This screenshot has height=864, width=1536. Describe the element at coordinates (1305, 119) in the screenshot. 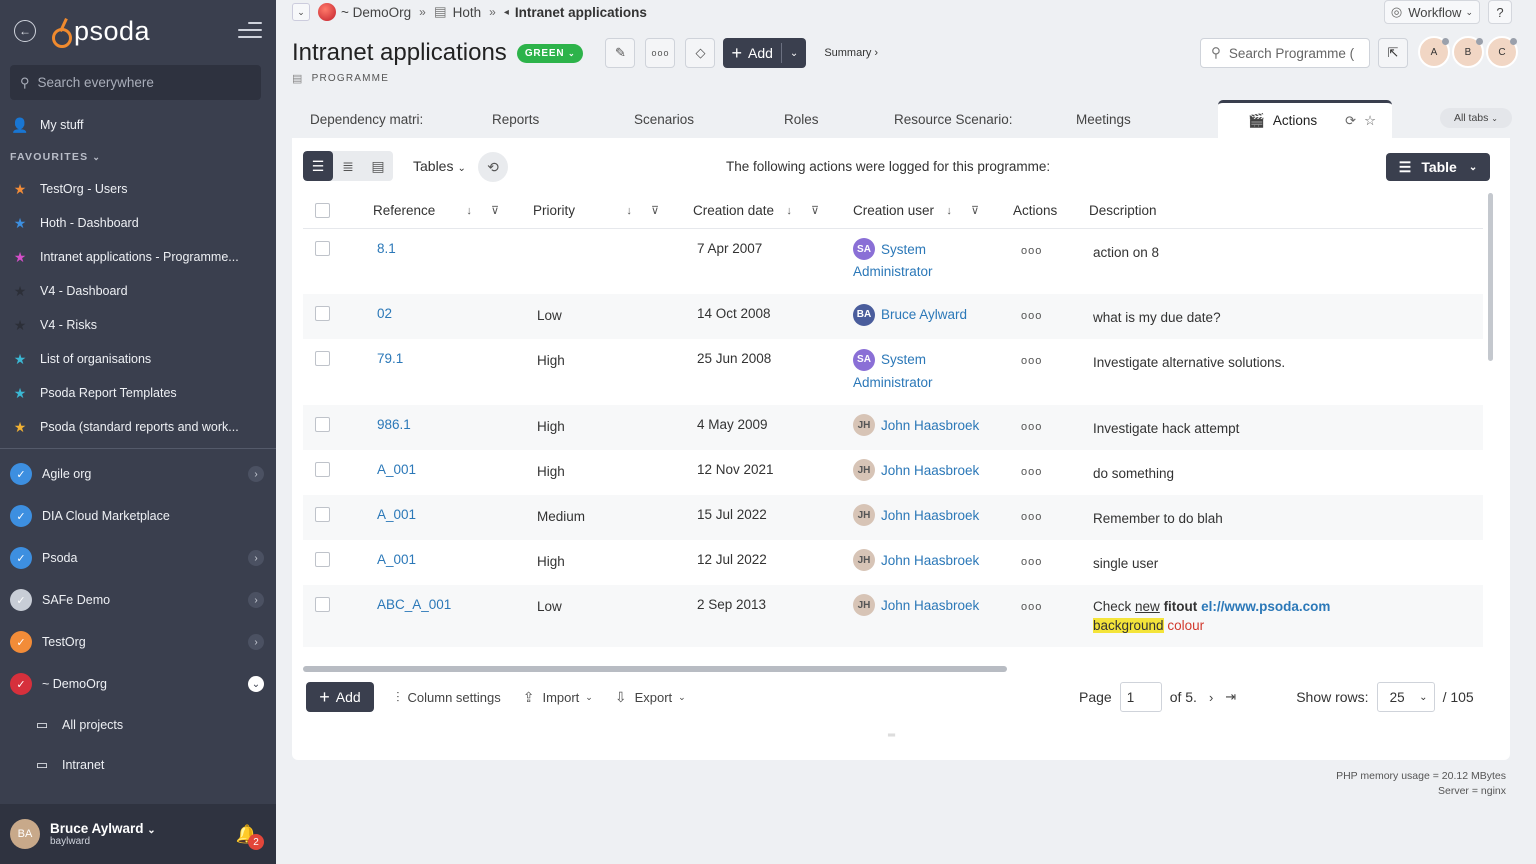

I see `tab-actions: 🎬 Actions ⟳ ☆` at that location.